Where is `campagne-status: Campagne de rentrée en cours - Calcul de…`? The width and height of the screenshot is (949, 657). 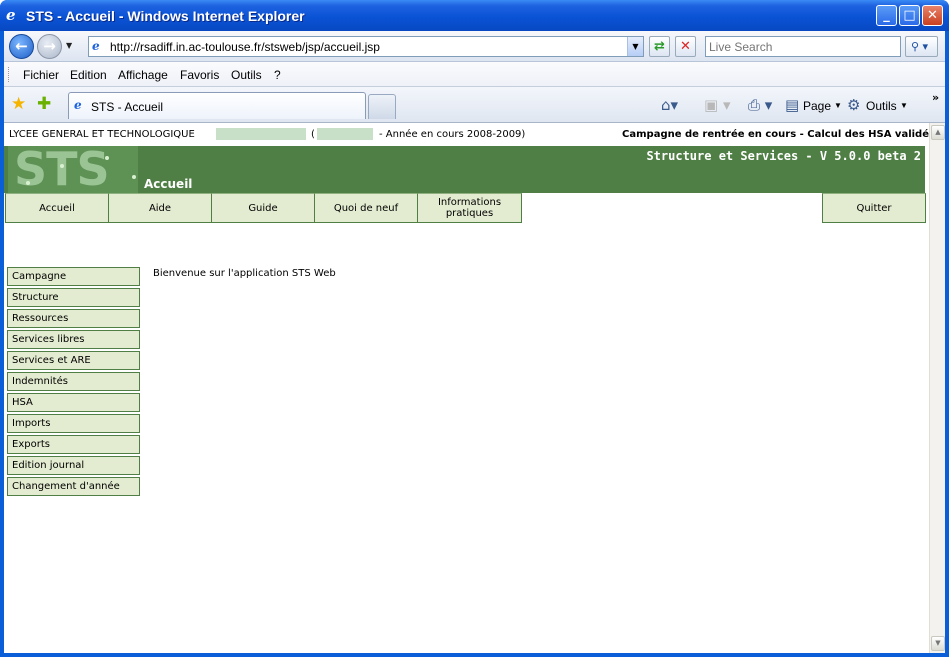
campagne-status: Campagne de rentrée en cours - Calcul de… is located at coordinates (775, 134).